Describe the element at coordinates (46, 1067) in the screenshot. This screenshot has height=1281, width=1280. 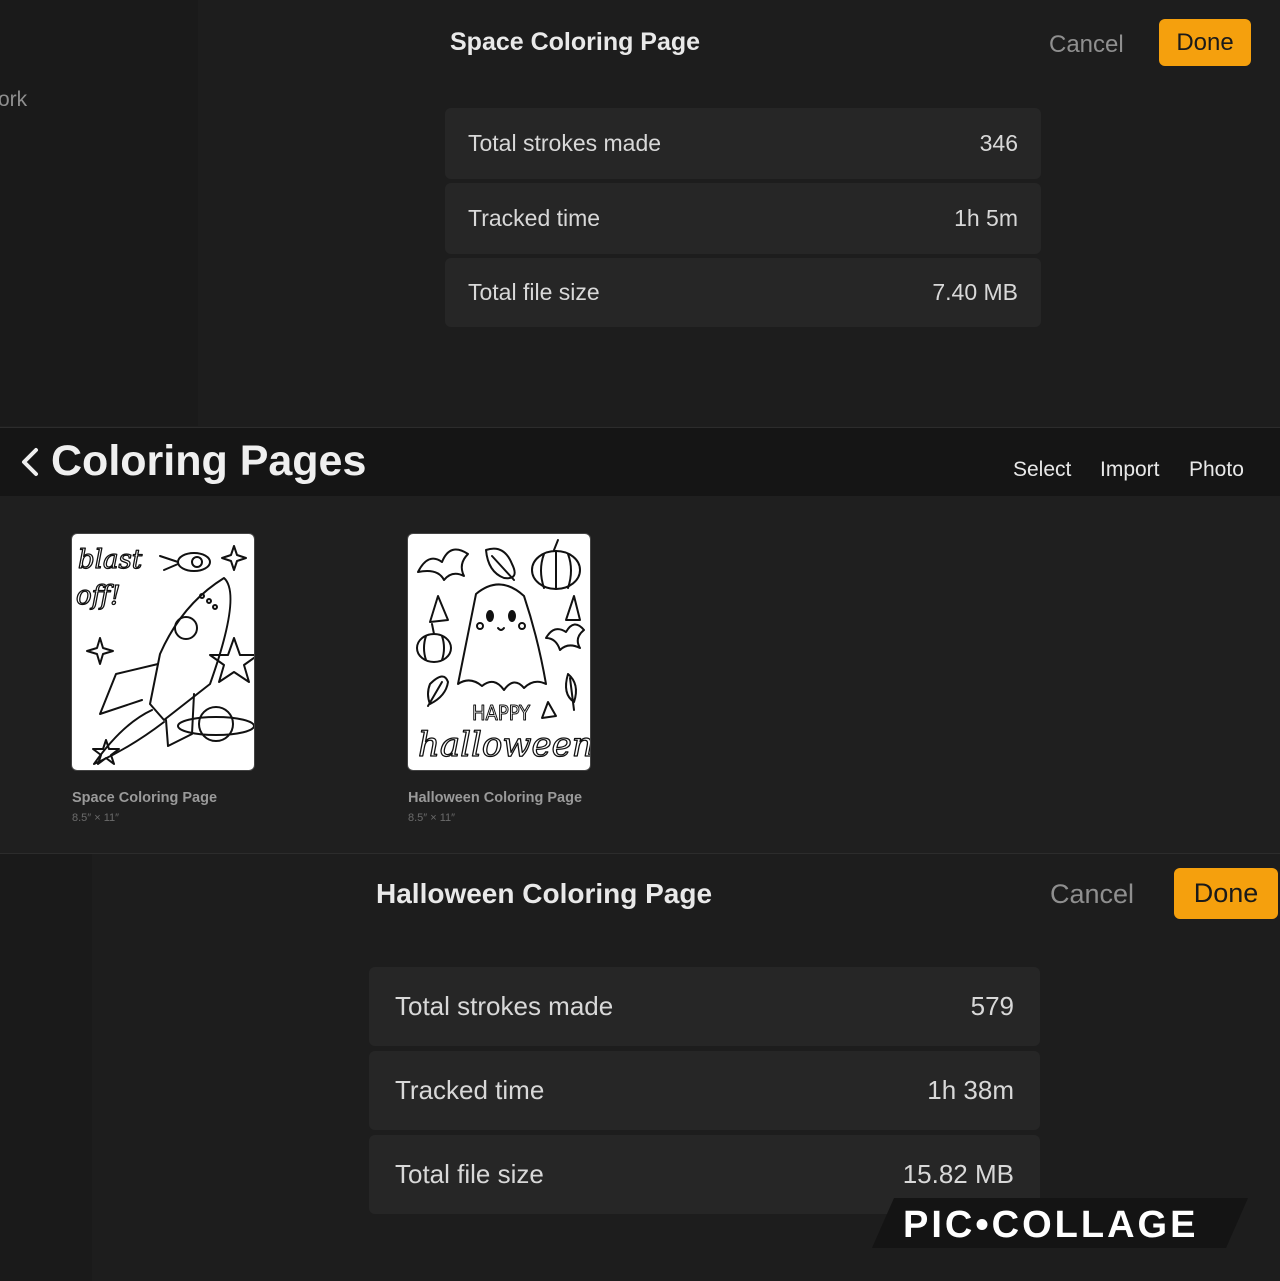
I see `sidebar` at that location.